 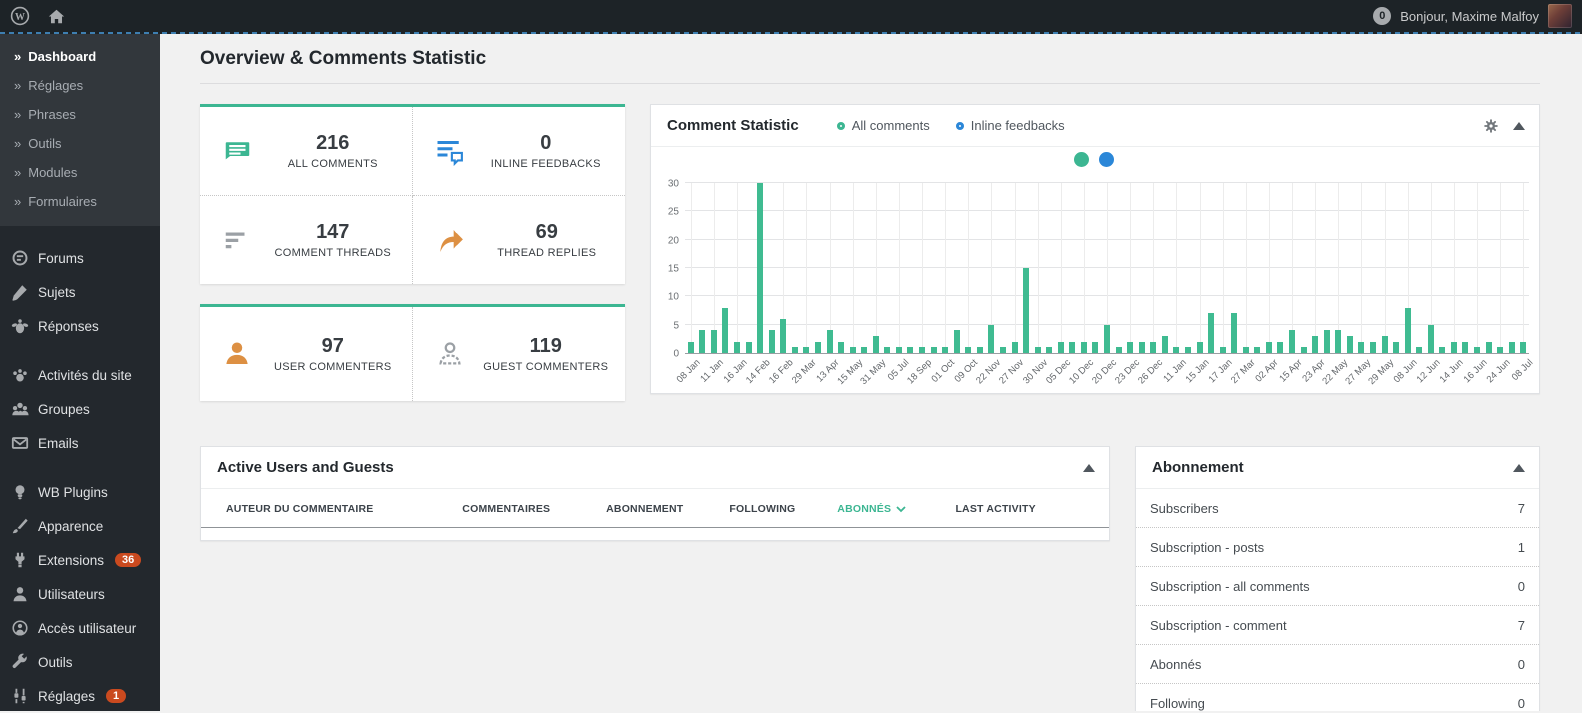 I want to click on subscription-row-subscribers: Subscribers7, so click(x=1337, y=508).